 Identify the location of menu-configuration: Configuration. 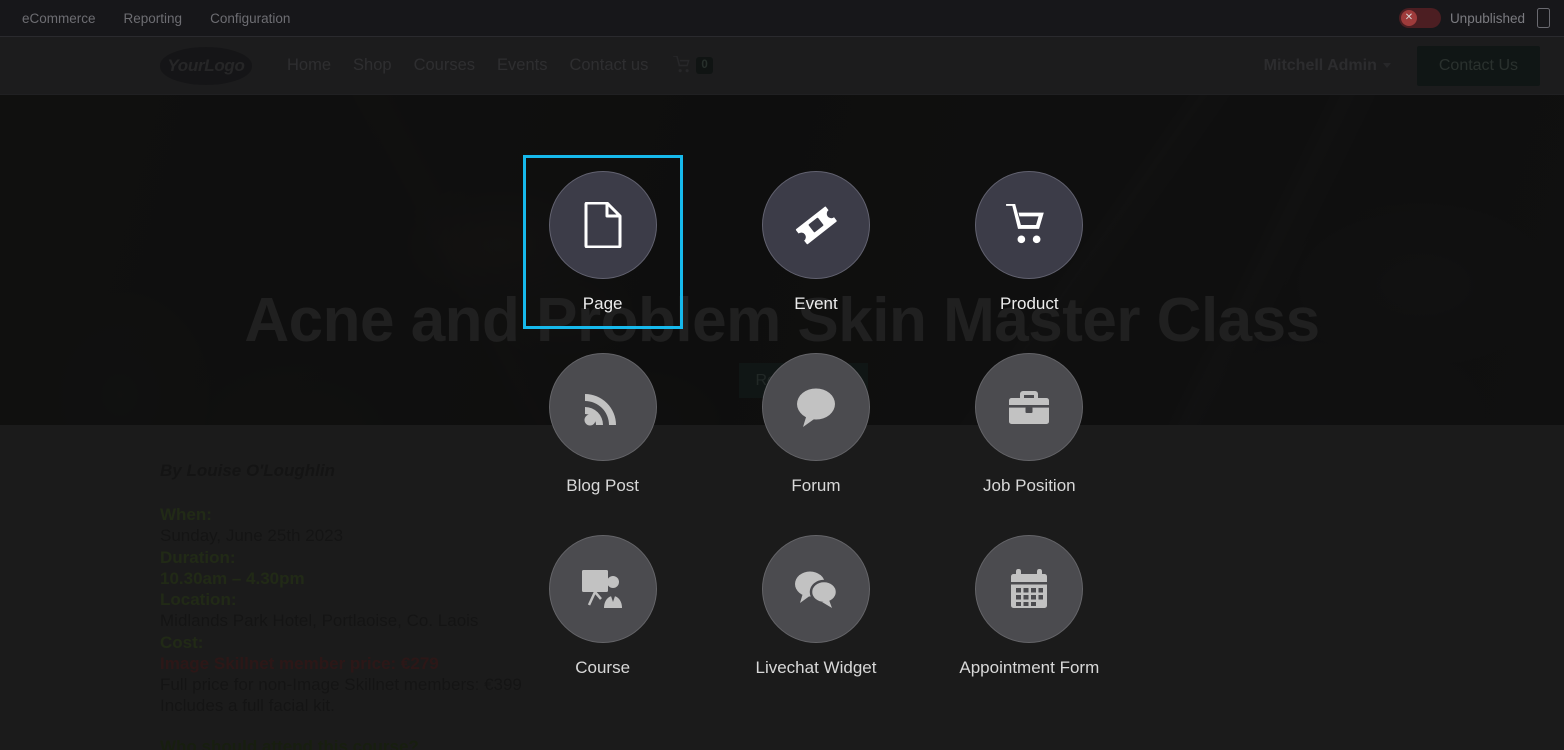
(250, 18).